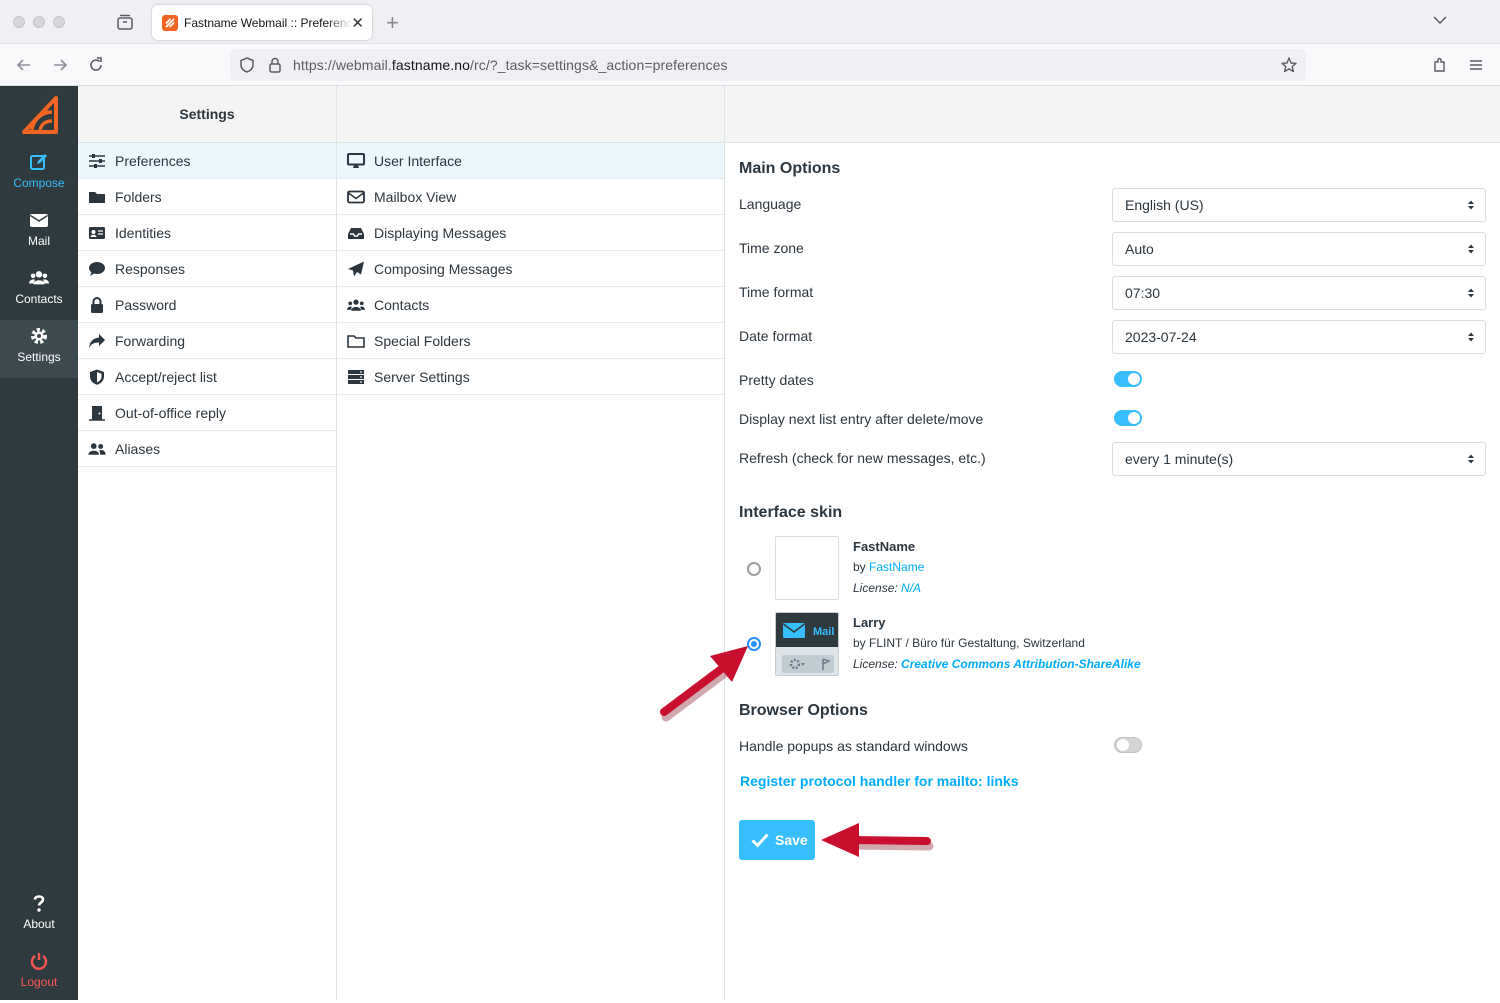 This screenshot has width=1500, height=1003. What do you see at coordinates (60, 65) in the screenshot?
I see `forward-arrow-icon` at bounding box center [60, 65].